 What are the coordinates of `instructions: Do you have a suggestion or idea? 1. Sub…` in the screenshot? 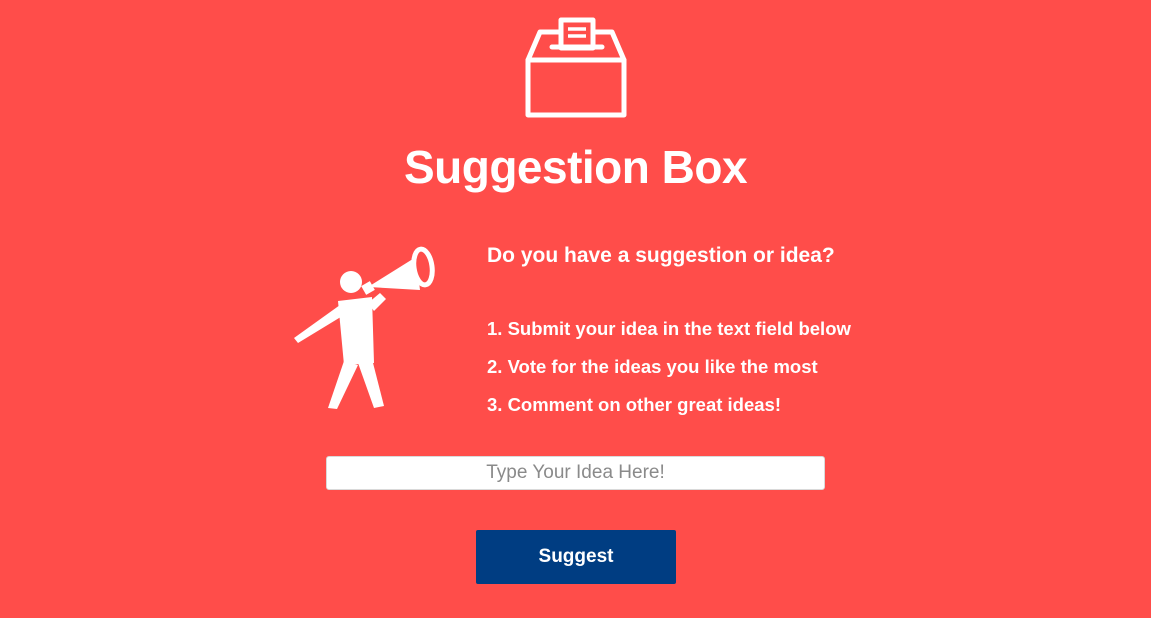 It's located at (697, 332).